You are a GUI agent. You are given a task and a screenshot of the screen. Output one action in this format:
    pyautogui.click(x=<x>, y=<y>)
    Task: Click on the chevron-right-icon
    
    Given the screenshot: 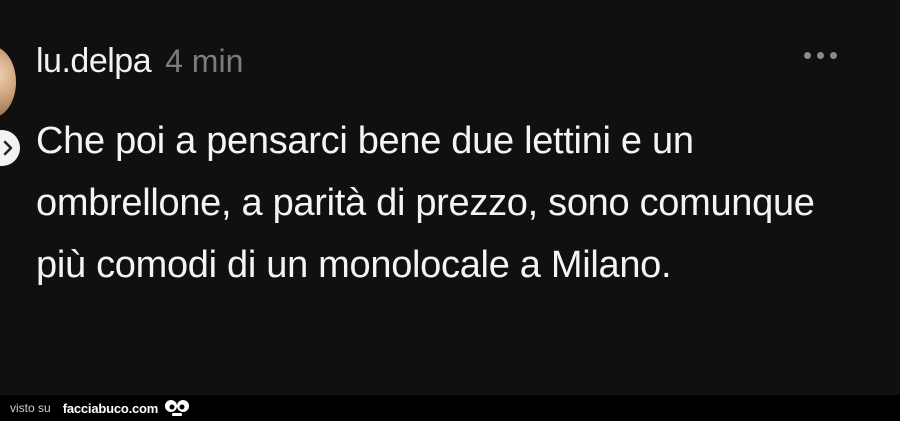 What is the action you would take?
    pyautogui.click(x=8, y=148)
    